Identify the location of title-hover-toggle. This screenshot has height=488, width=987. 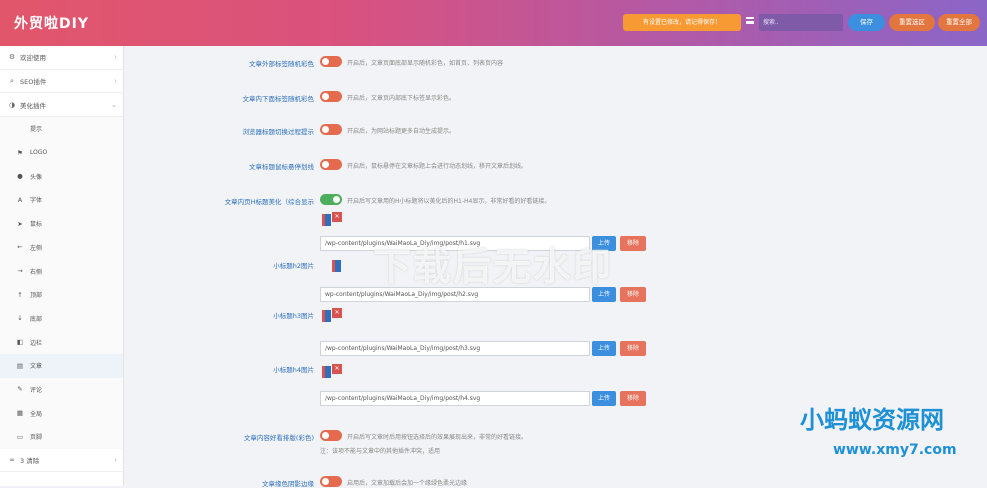
(331, 164).